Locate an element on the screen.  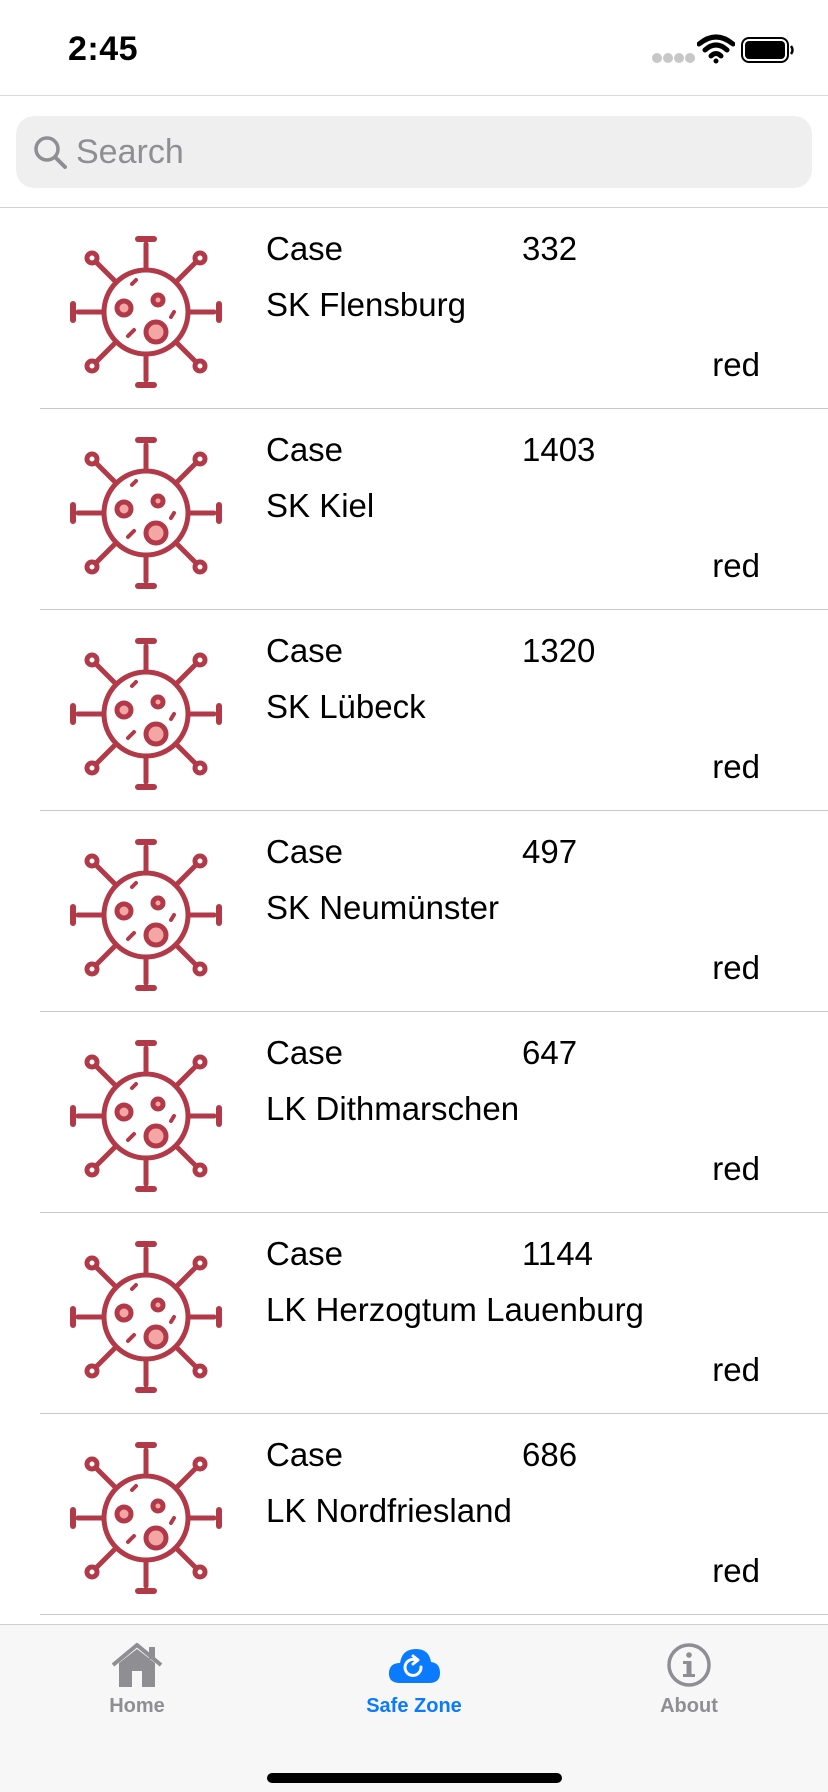
case-row: Case 1144 LK Herzogtum Lauenburg red is located at coordinates (414, 1313).